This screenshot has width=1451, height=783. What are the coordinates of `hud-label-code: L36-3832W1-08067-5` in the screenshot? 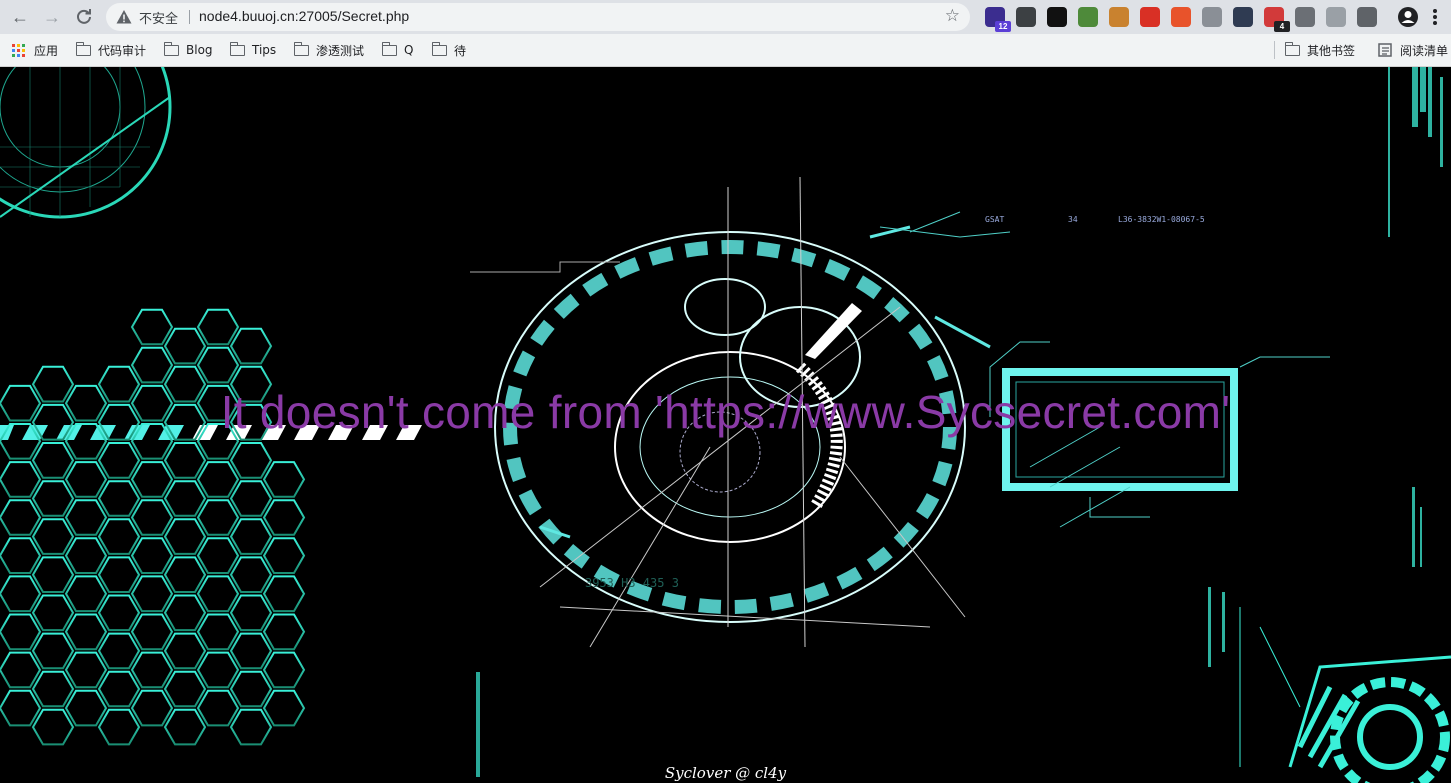 It's located at (1161, 219).